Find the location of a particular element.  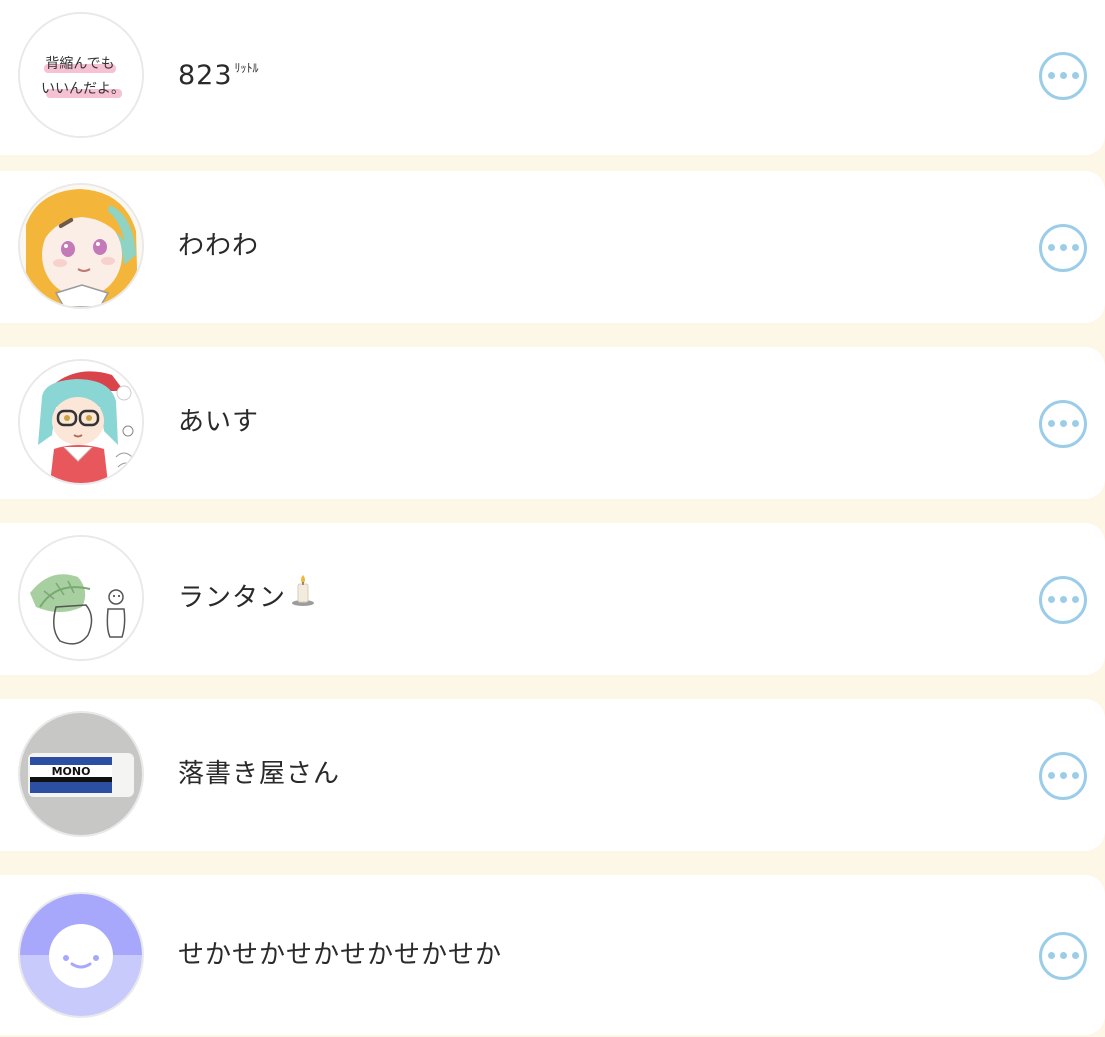

user-name: あいす is located at coordinates (219, 422).